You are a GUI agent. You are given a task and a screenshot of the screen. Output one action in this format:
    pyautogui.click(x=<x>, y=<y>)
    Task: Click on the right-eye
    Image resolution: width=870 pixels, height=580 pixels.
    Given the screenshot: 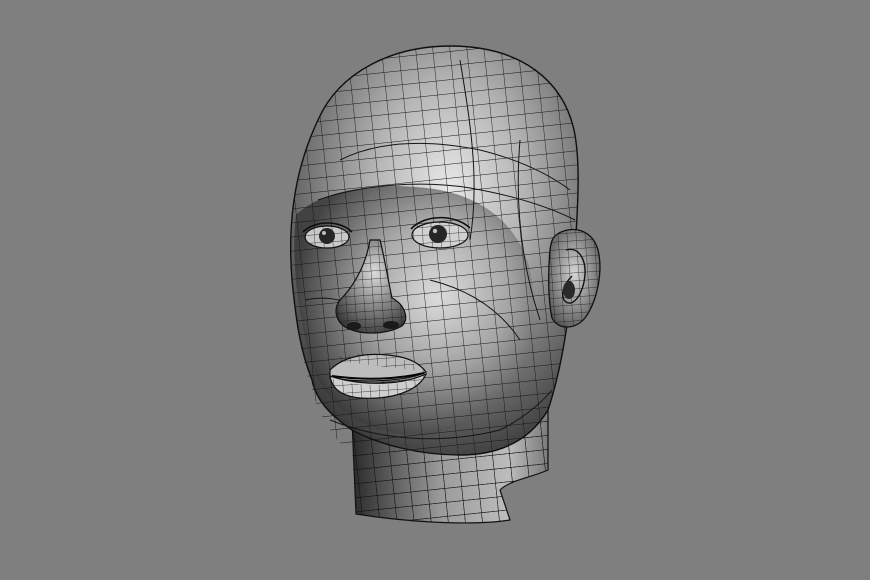 What is the action you would take?
    pyautogui.click(x=327, y=235)
    